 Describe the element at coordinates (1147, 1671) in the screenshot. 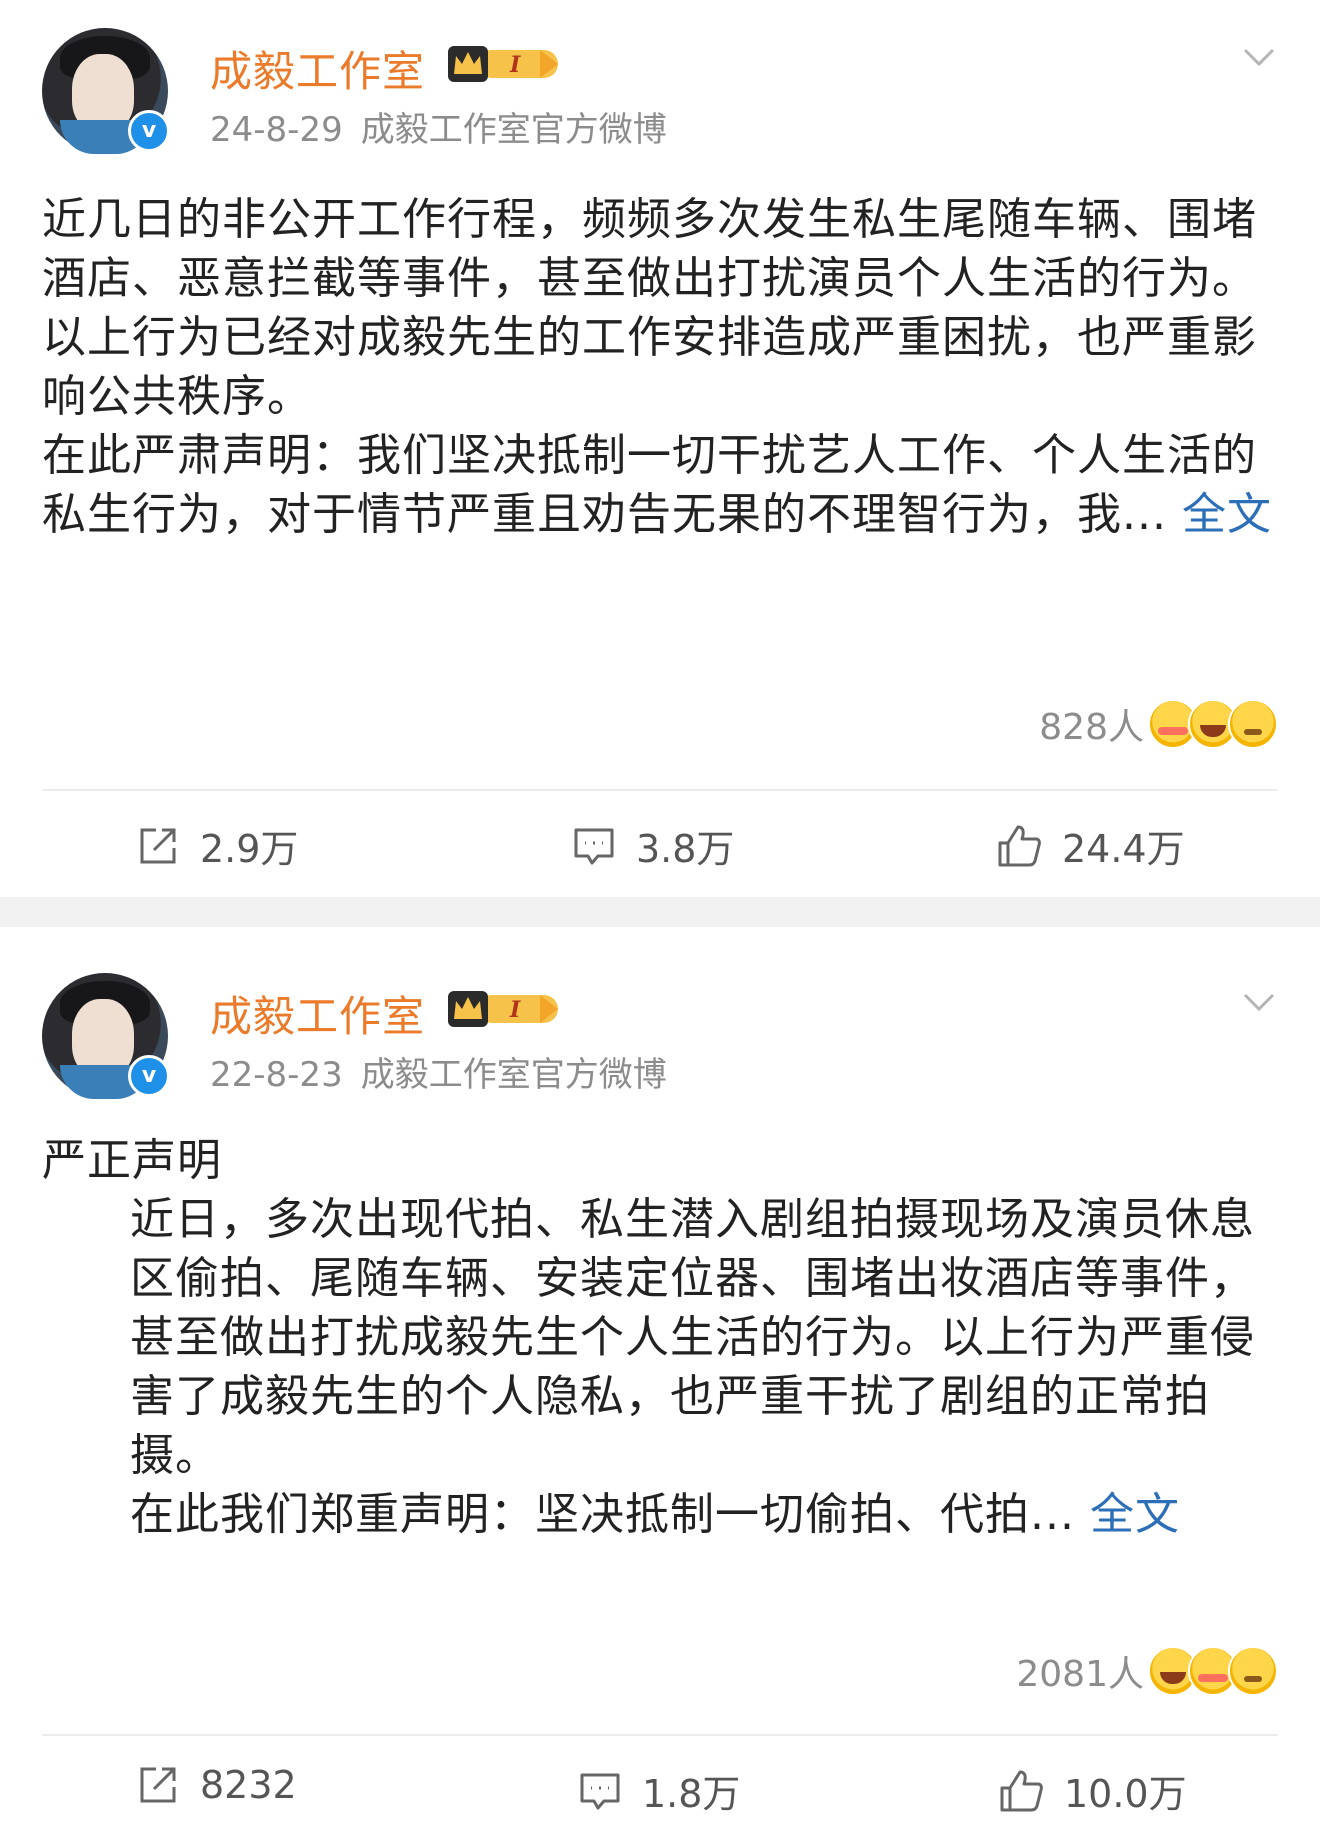

I see `reactions: 2081人` at that location.